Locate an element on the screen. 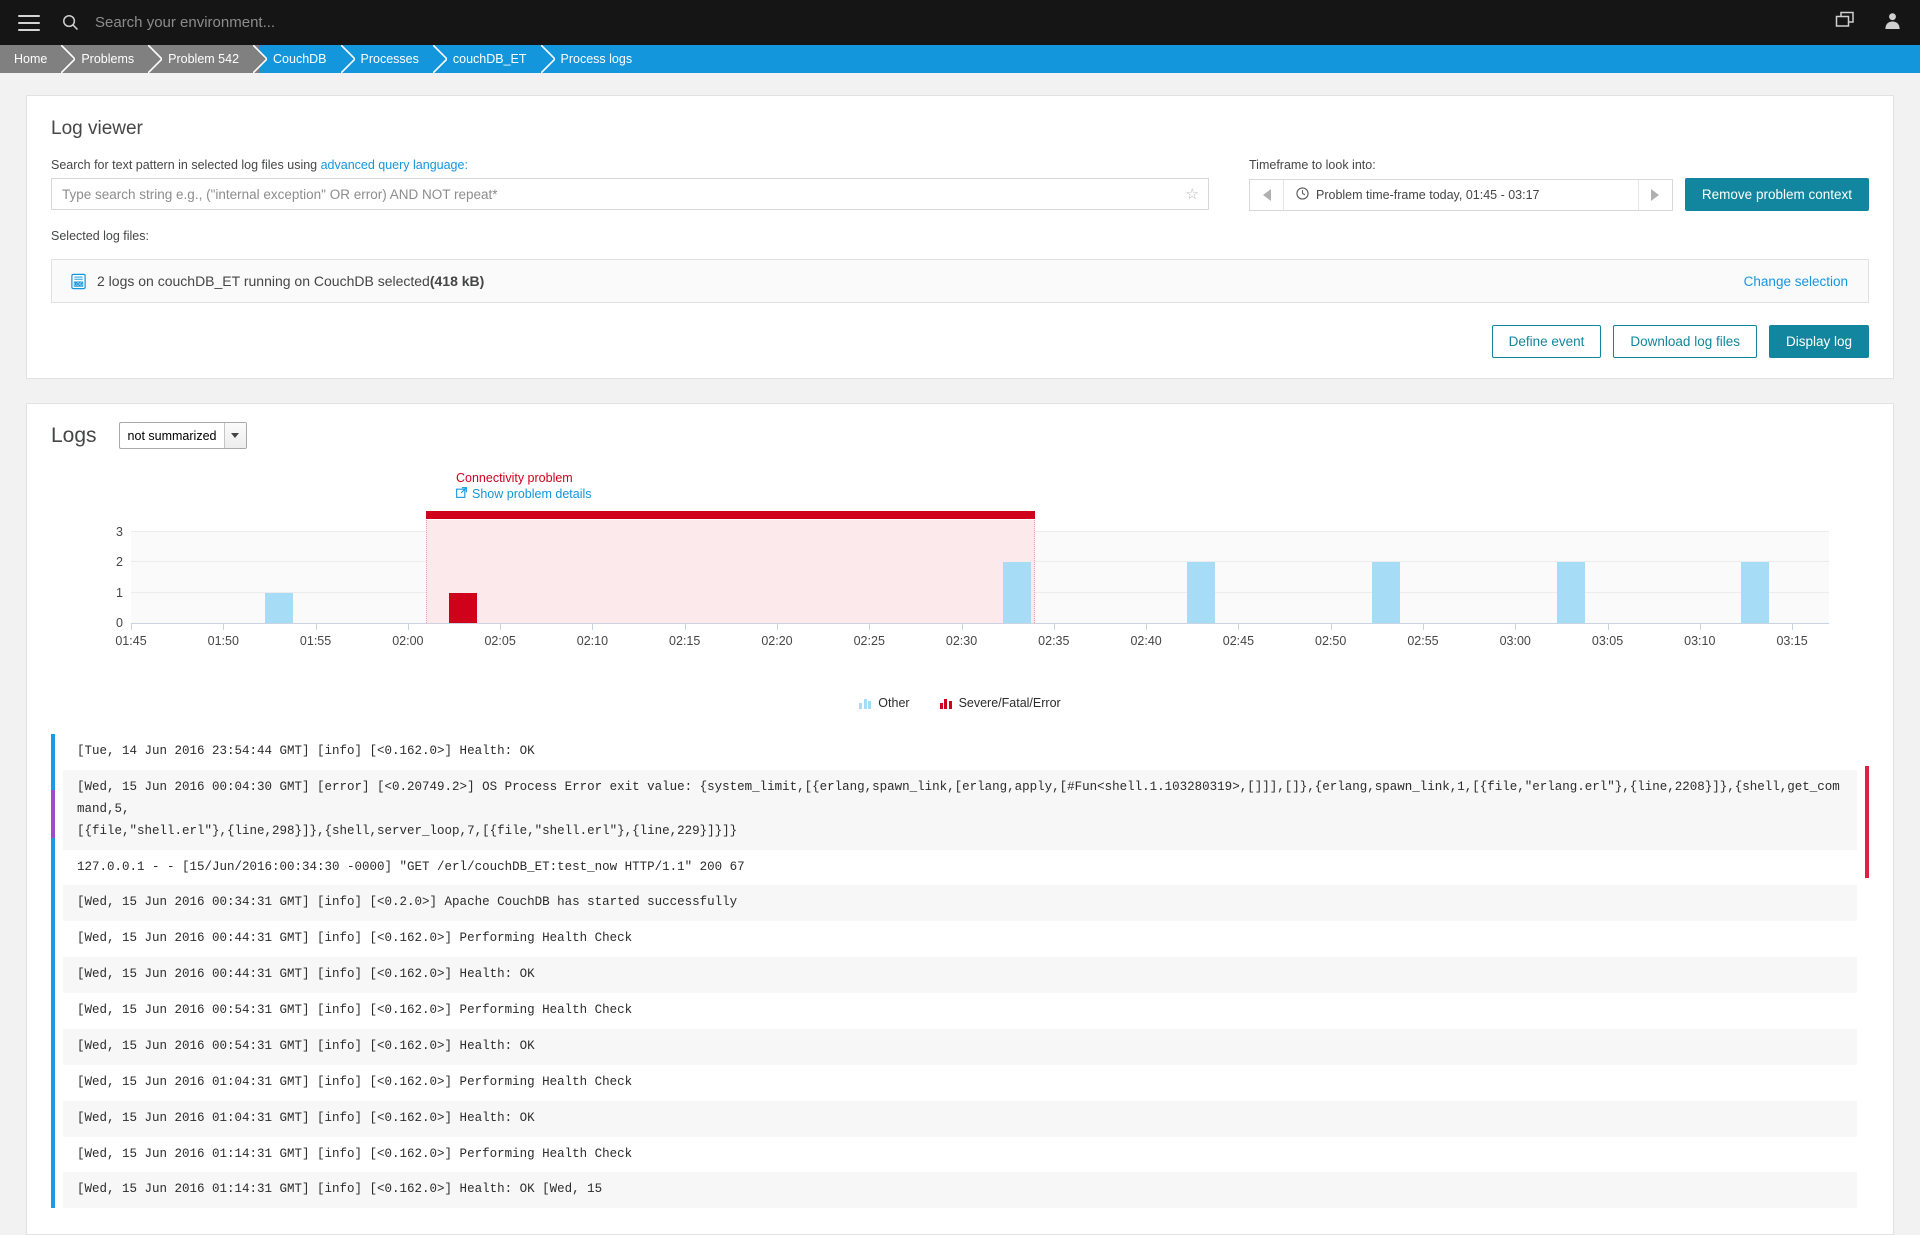 The height and width of the screenshot is (1235, 1920). chart-x-tick: 03:10 is located at coordinates (1699, 635).